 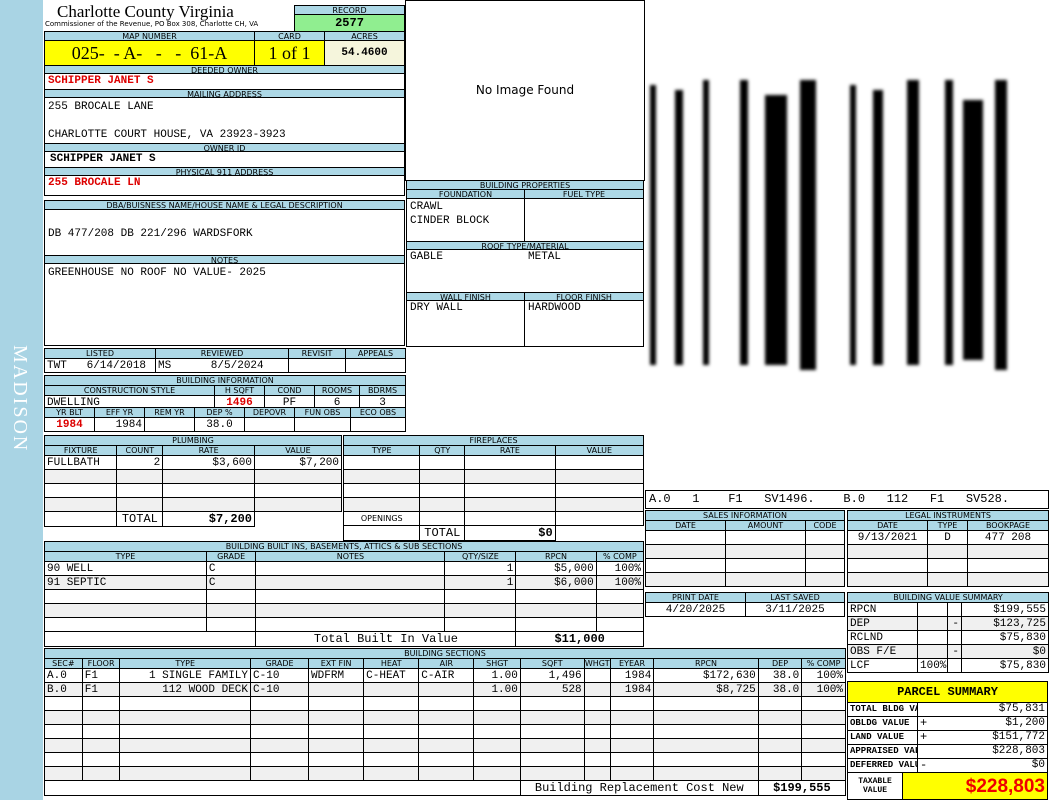 I want to click on card-label: CARD, so click(x=290, y=36).